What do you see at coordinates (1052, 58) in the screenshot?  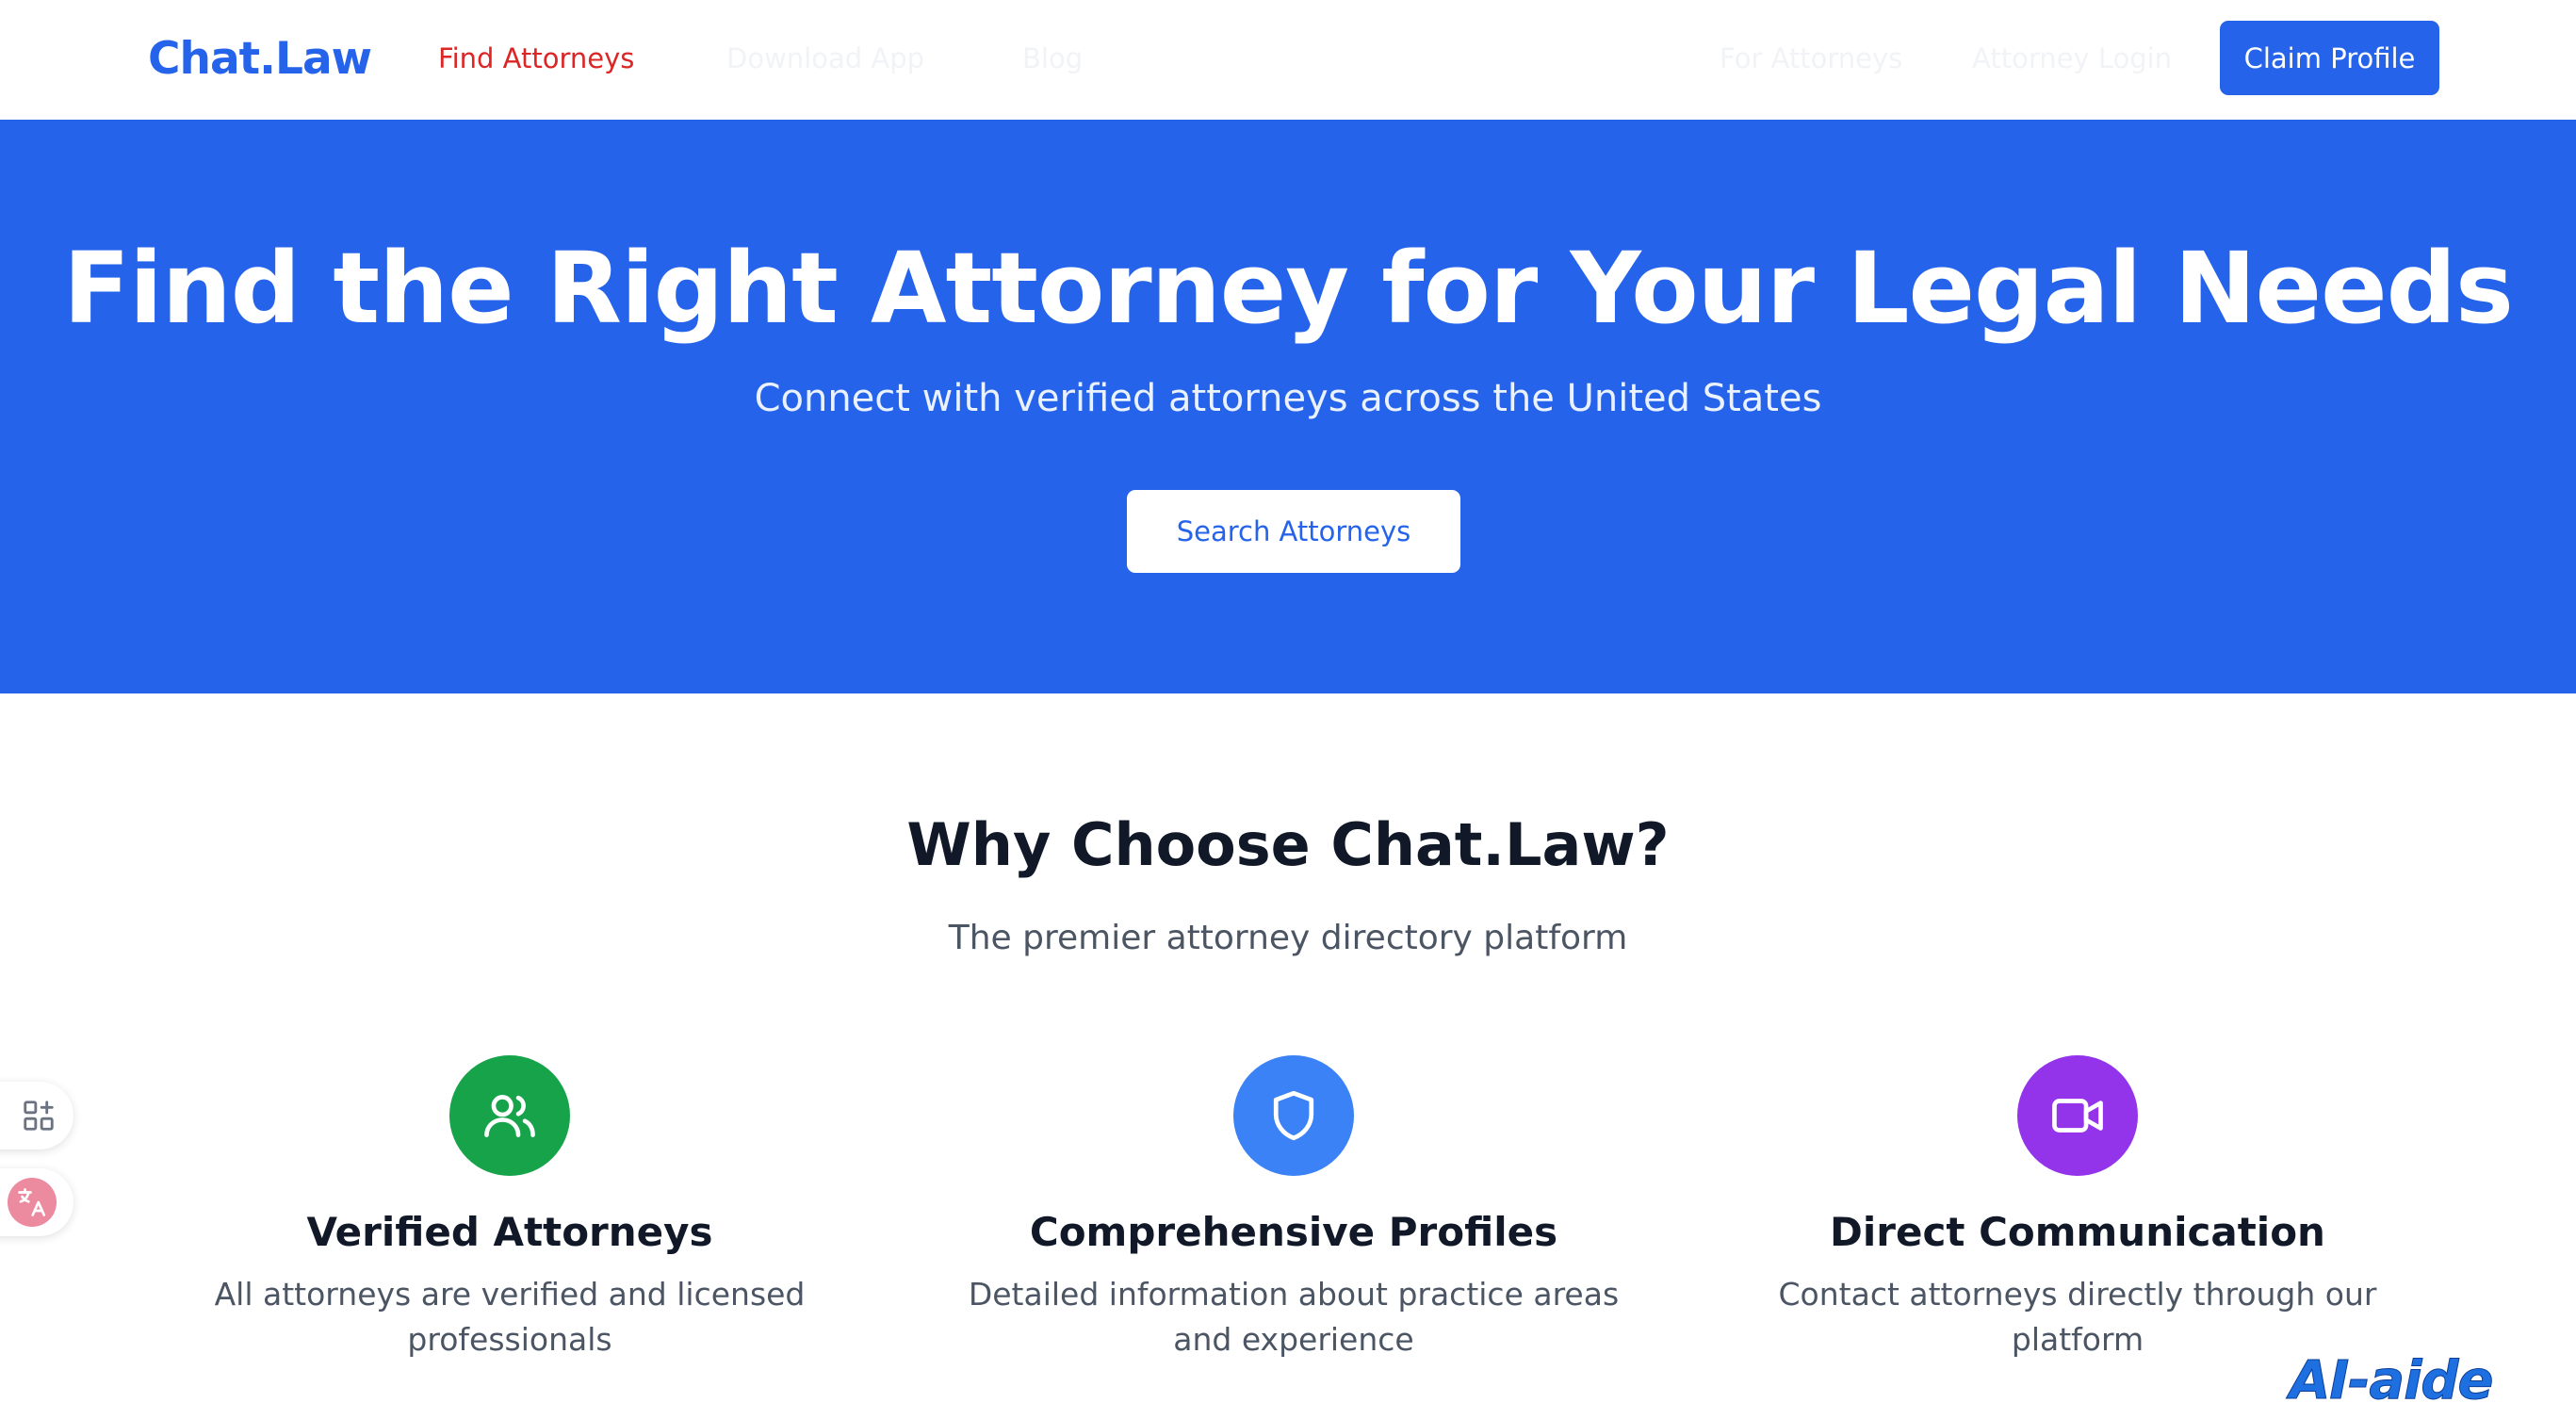 I see `nav-link-blog: Blog` at bounding box center [1052, 58].